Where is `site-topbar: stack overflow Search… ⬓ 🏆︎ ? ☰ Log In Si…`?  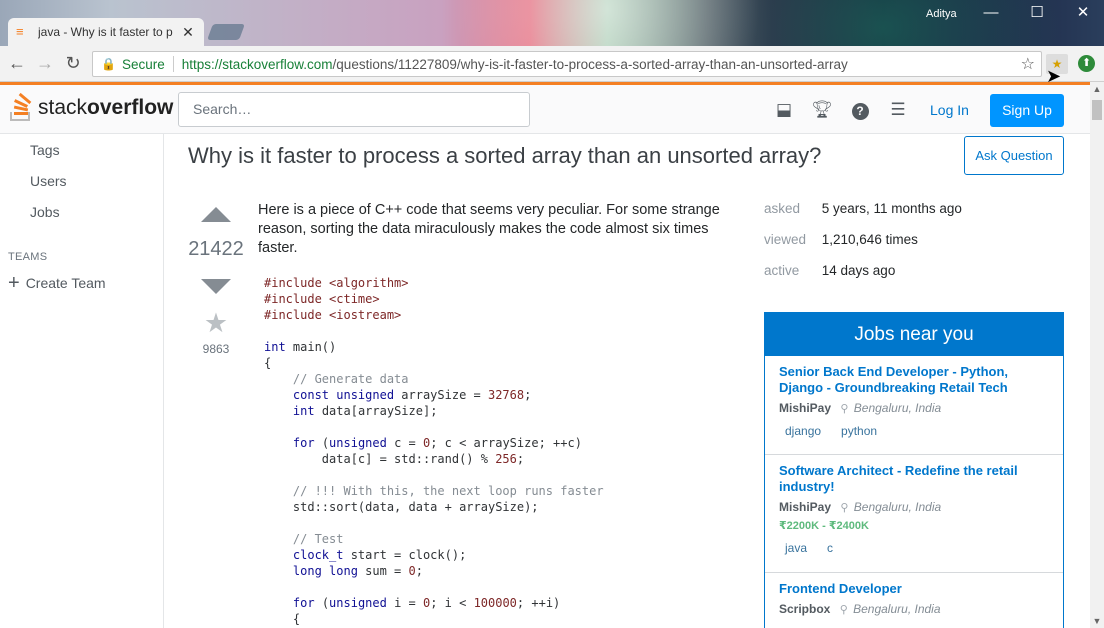 site-topbar: stack overflow Search… ⬓ 🏆︎ ? ☰ Log In Si… is located at coordinates (545, 108).